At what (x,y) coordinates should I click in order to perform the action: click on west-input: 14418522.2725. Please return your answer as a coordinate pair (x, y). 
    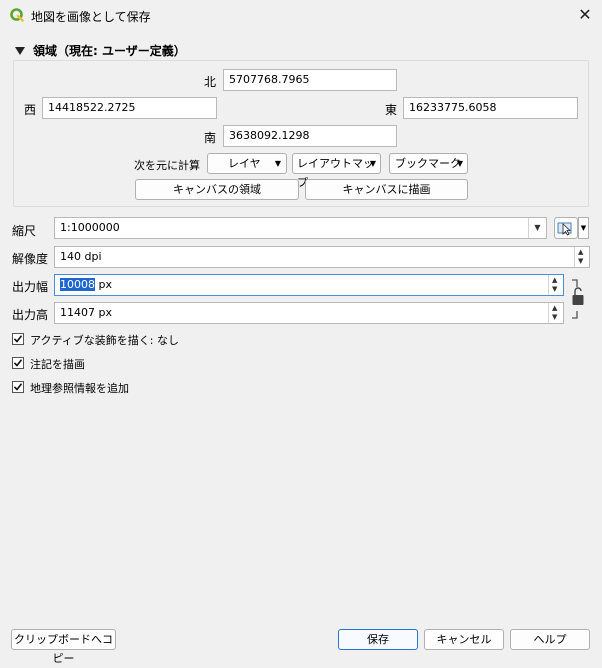
    Looking at the image, I should click on (129, 108).